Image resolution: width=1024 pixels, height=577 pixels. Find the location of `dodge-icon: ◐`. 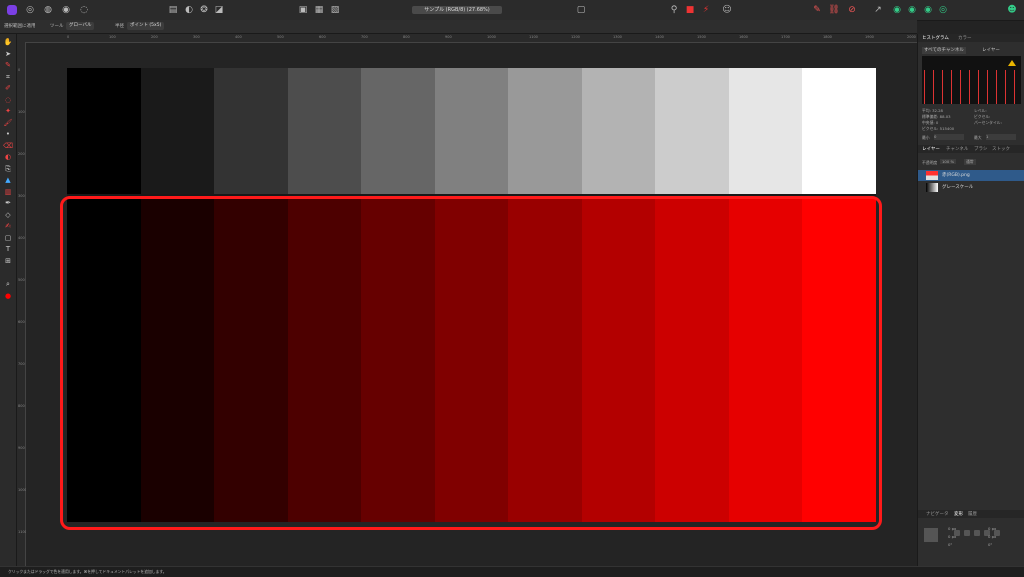

dodge-icon: ◐ is located at coordinates (8, 157).